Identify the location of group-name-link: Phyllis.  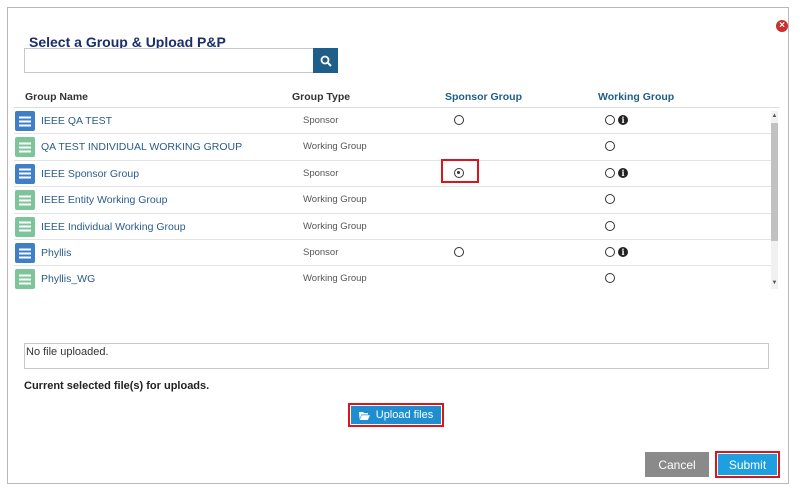
(56, 253).